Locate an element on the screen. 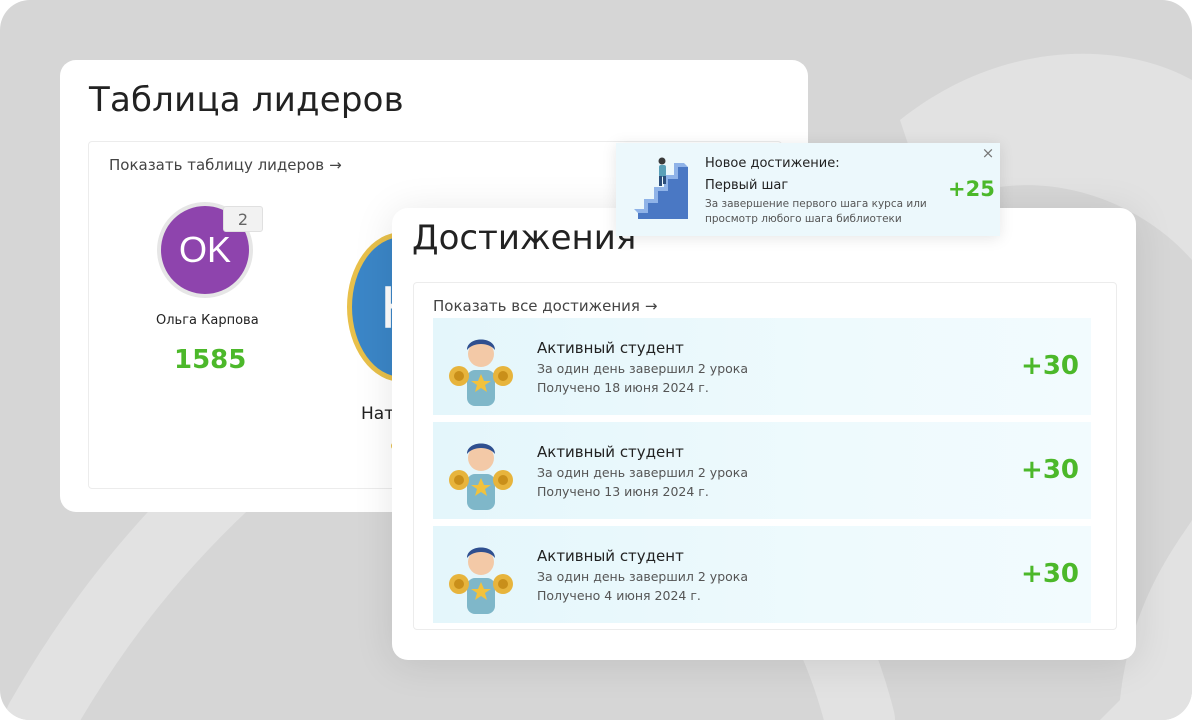  toast-title: Первый шаг is located at coordinates (747, 185).